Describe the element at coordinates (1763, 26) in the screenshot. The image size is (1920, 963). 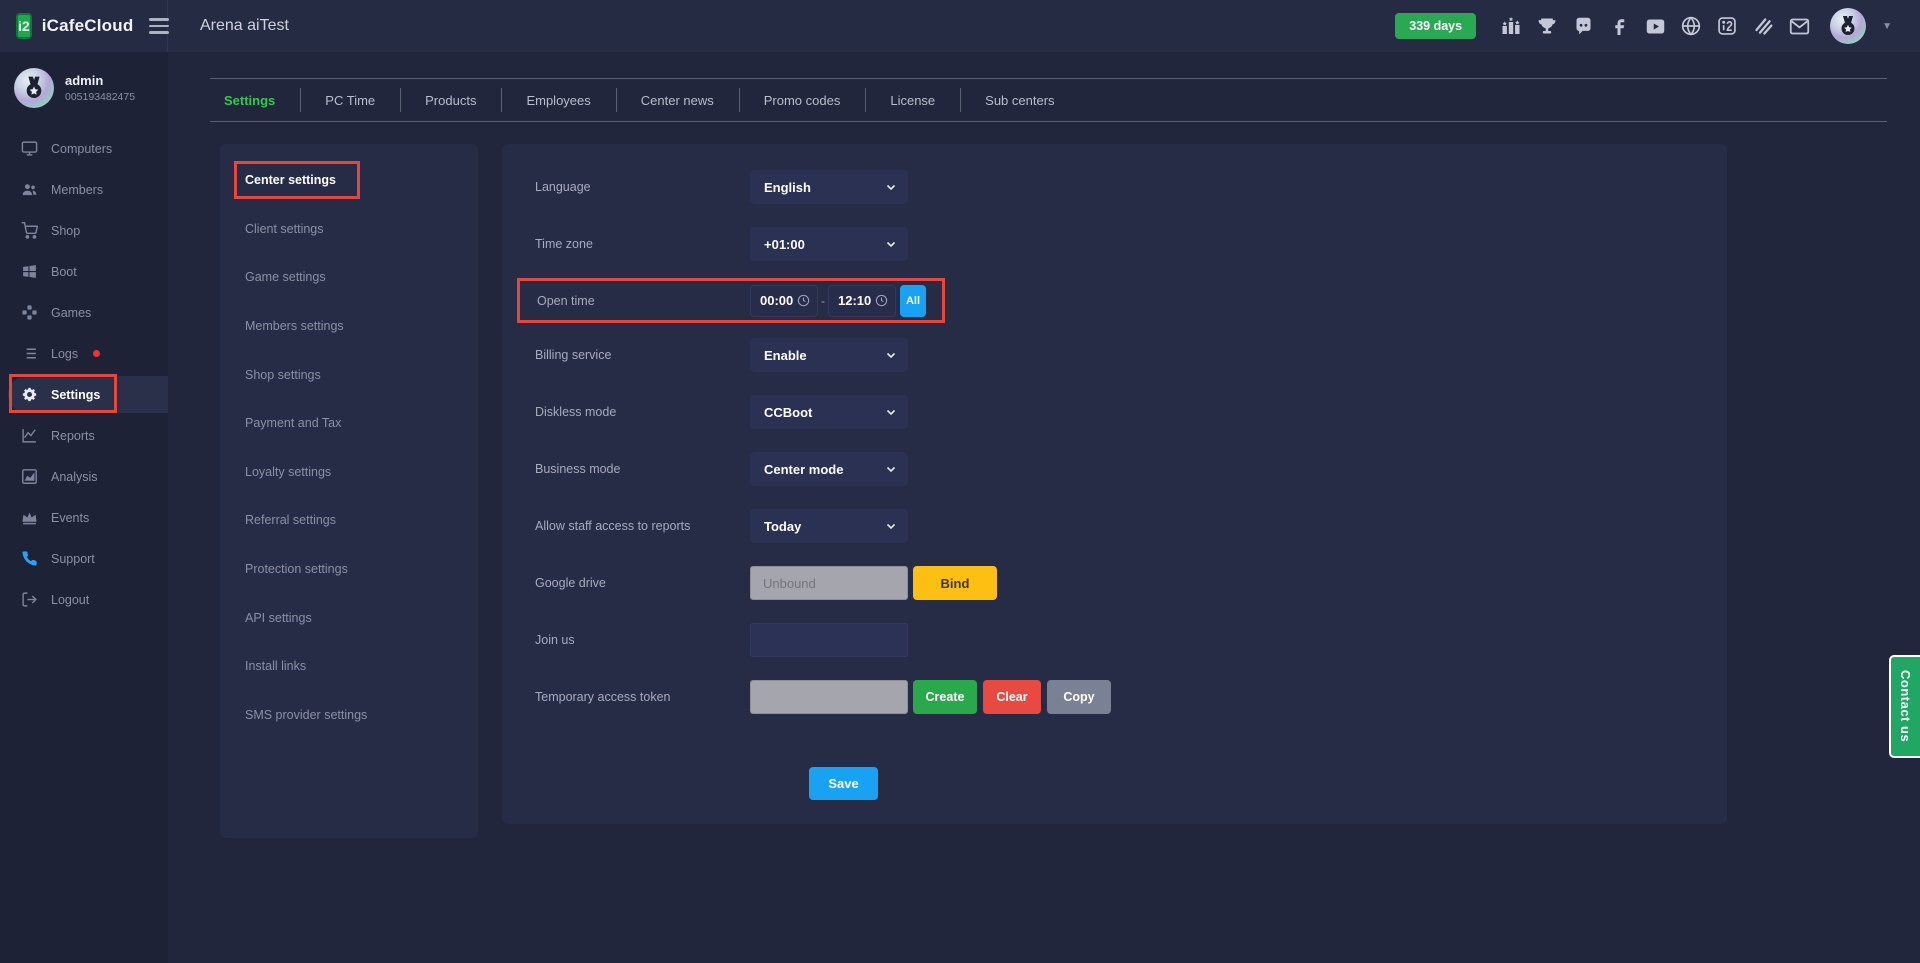
I see `layers-icon` at that location.